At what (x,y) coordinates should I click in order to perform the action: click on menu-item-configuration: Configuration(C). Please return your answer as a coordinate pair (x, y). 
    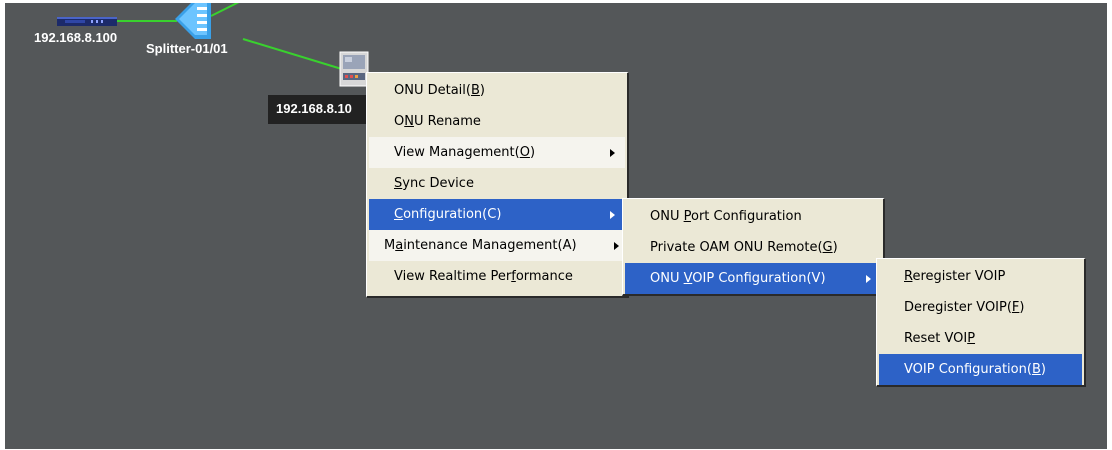
    Looking at the image, I should click on (497, 214).